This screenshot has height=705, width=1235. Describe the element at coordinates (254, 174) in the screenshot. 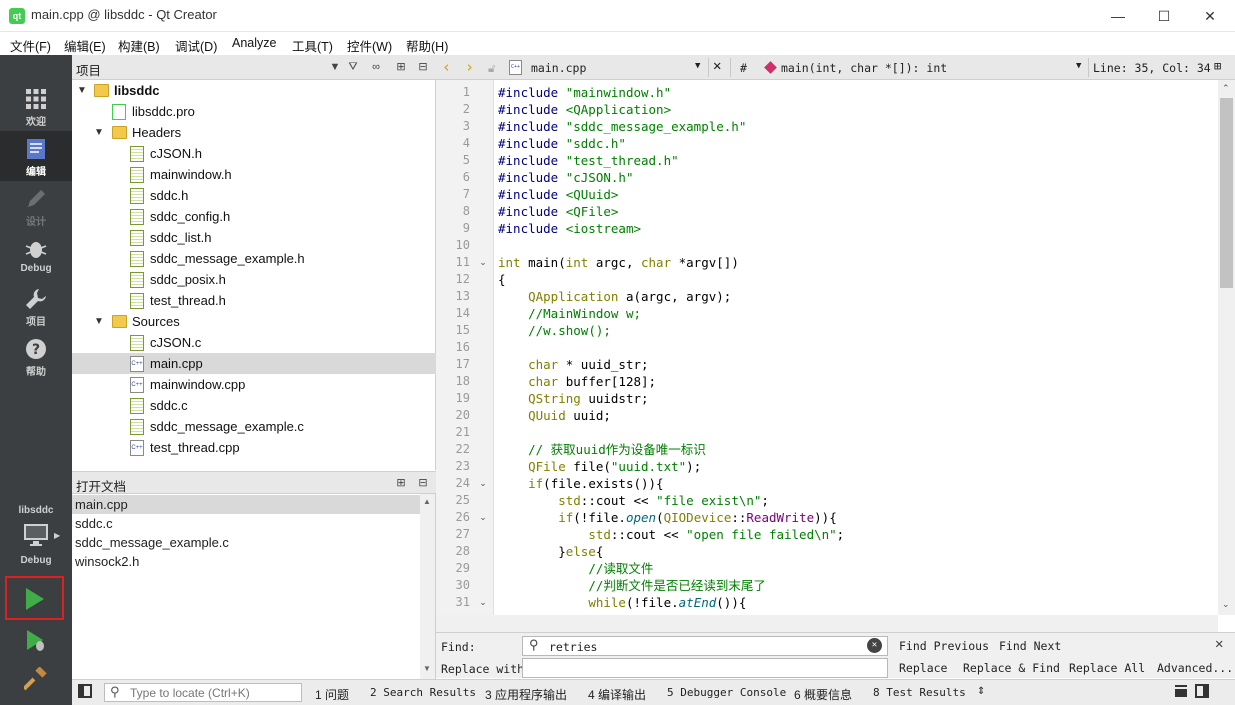

I see `tree-item: mainwindow.h` at that location.